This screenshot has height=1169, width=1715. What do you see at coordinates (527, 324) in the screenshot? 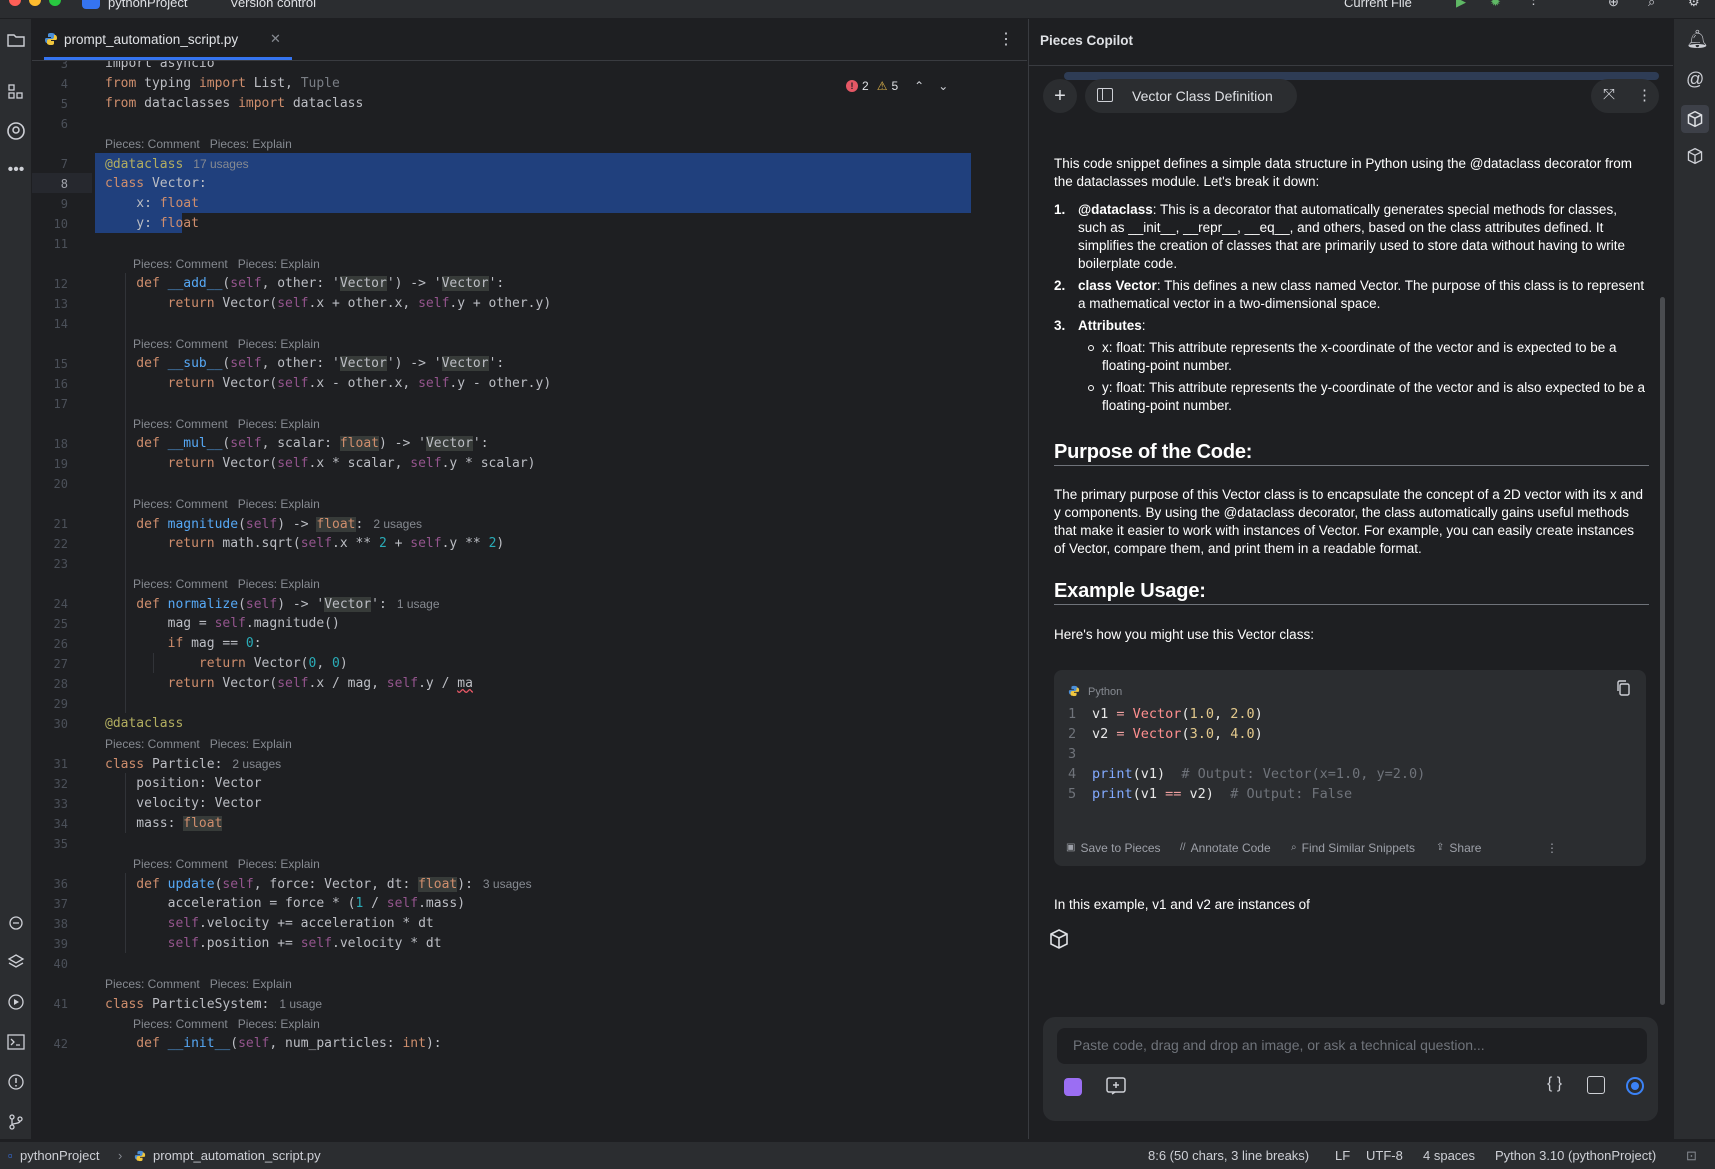
I see `code-line: 14` at bounding box center [527, 324].